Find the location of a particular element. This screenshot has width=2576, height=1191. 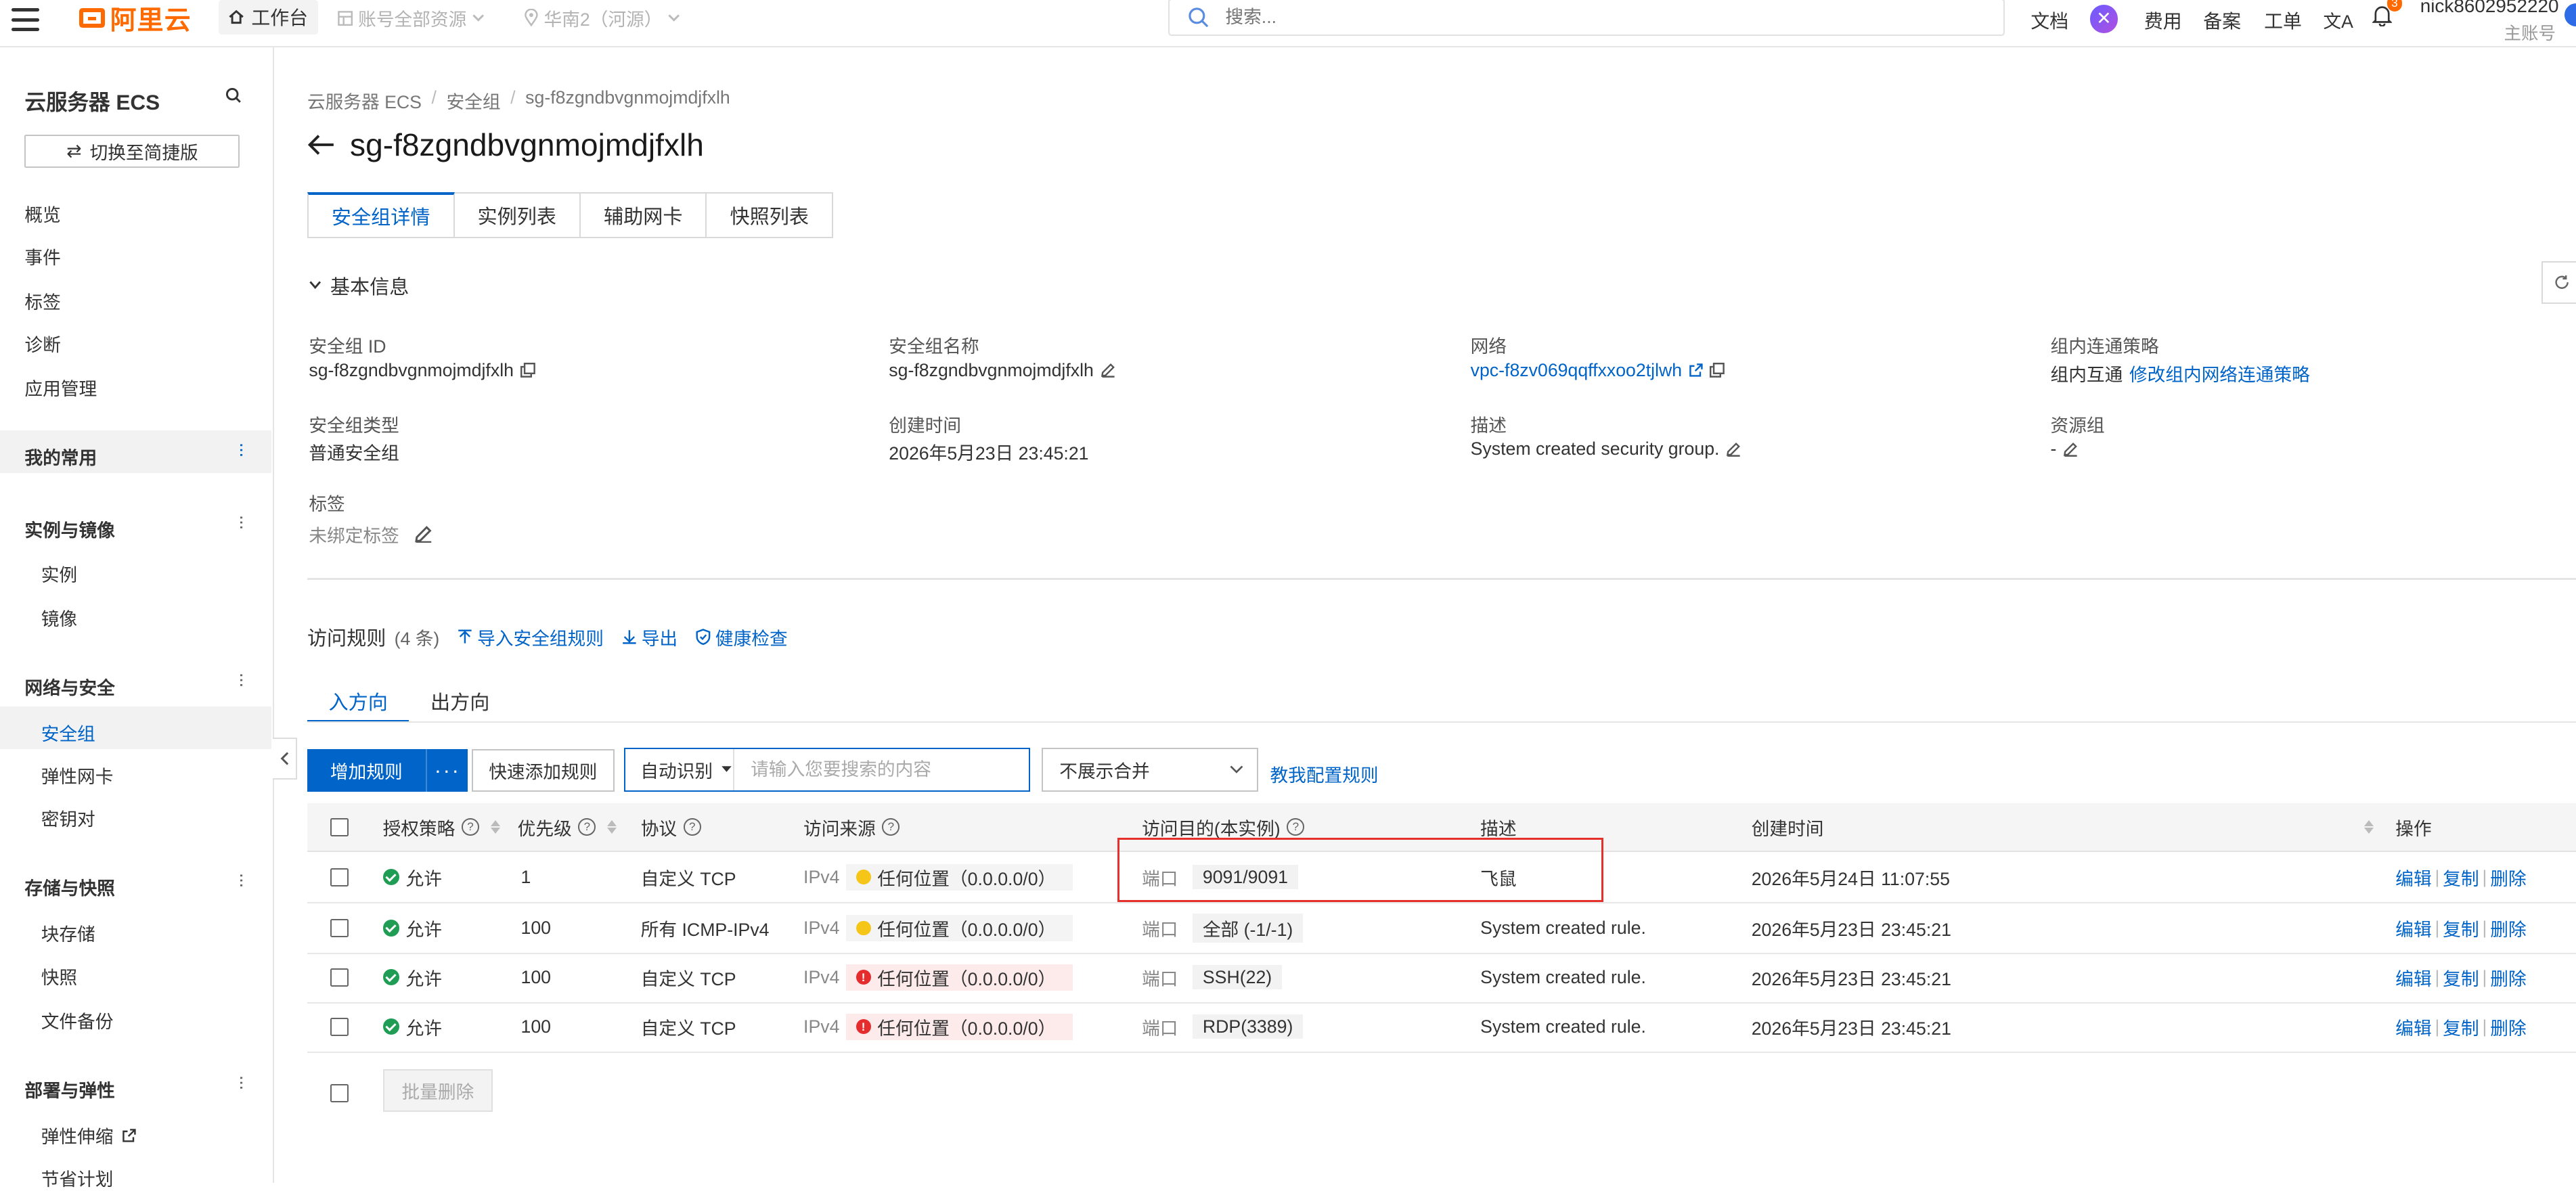

tab-secondary-eni: 辅助网卡 is located at coordinates (644, 215).